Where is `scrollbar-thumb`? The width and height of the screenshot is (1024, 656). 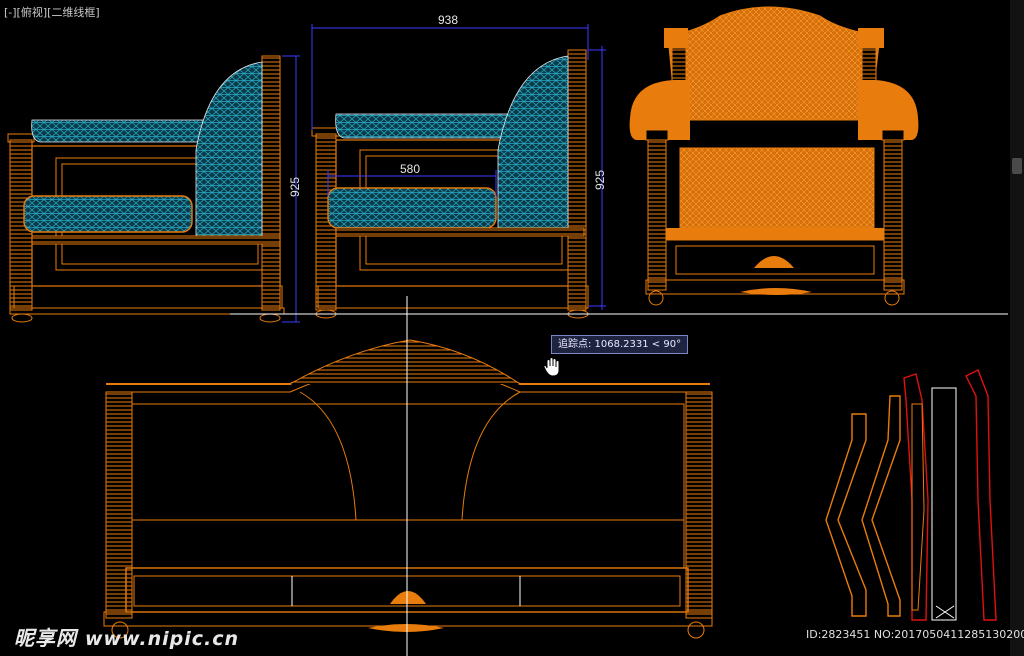
scrollbar-thumb is located at coordinates (1017, 166).